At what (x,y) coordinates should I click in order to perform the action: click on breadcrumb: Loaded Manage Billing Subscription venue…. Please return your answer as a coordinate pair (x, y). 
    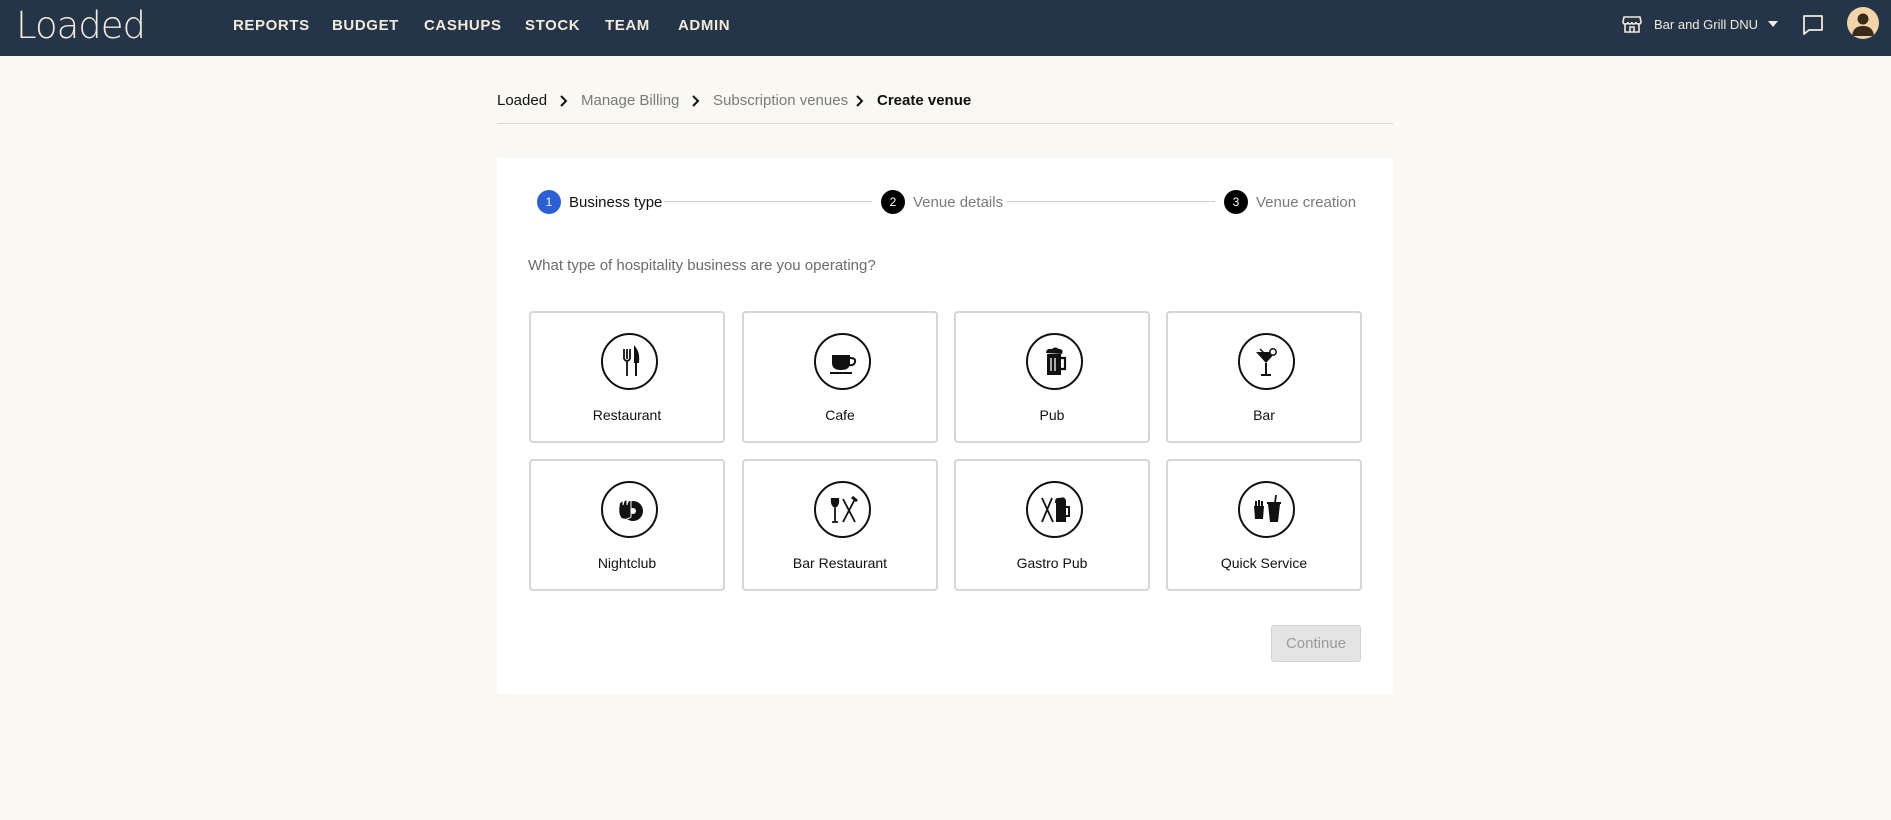
    Looking at the image, I should click on (945, 107).